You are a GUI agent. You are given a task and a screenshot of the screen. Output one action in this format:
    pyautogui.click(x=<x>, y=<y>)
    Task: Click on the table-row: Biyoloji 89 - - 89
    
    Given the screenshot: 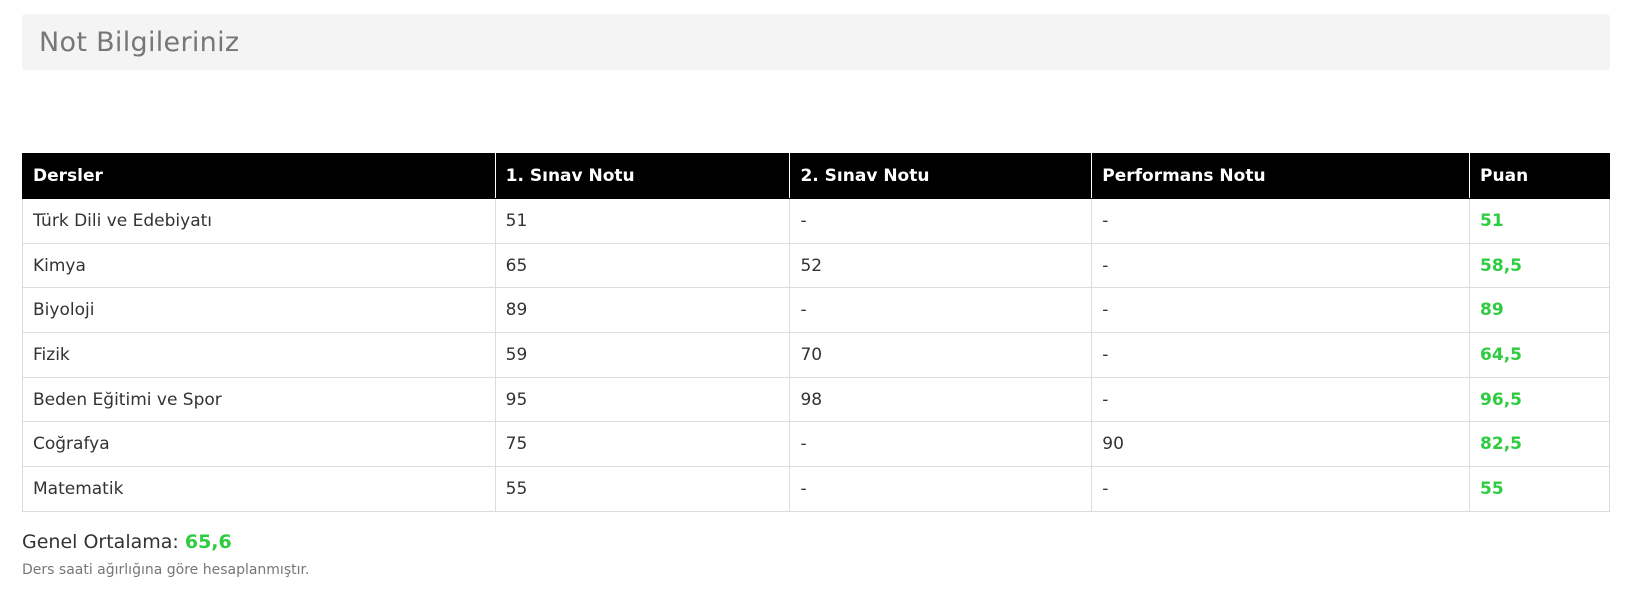 What is the action you would take?
    pyautogui.click(x=816, y=310)
    